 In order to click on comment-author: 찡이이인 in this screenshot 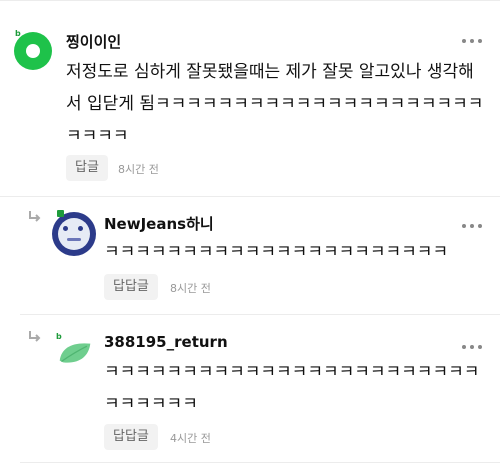, I will do `click(93, 41)`.